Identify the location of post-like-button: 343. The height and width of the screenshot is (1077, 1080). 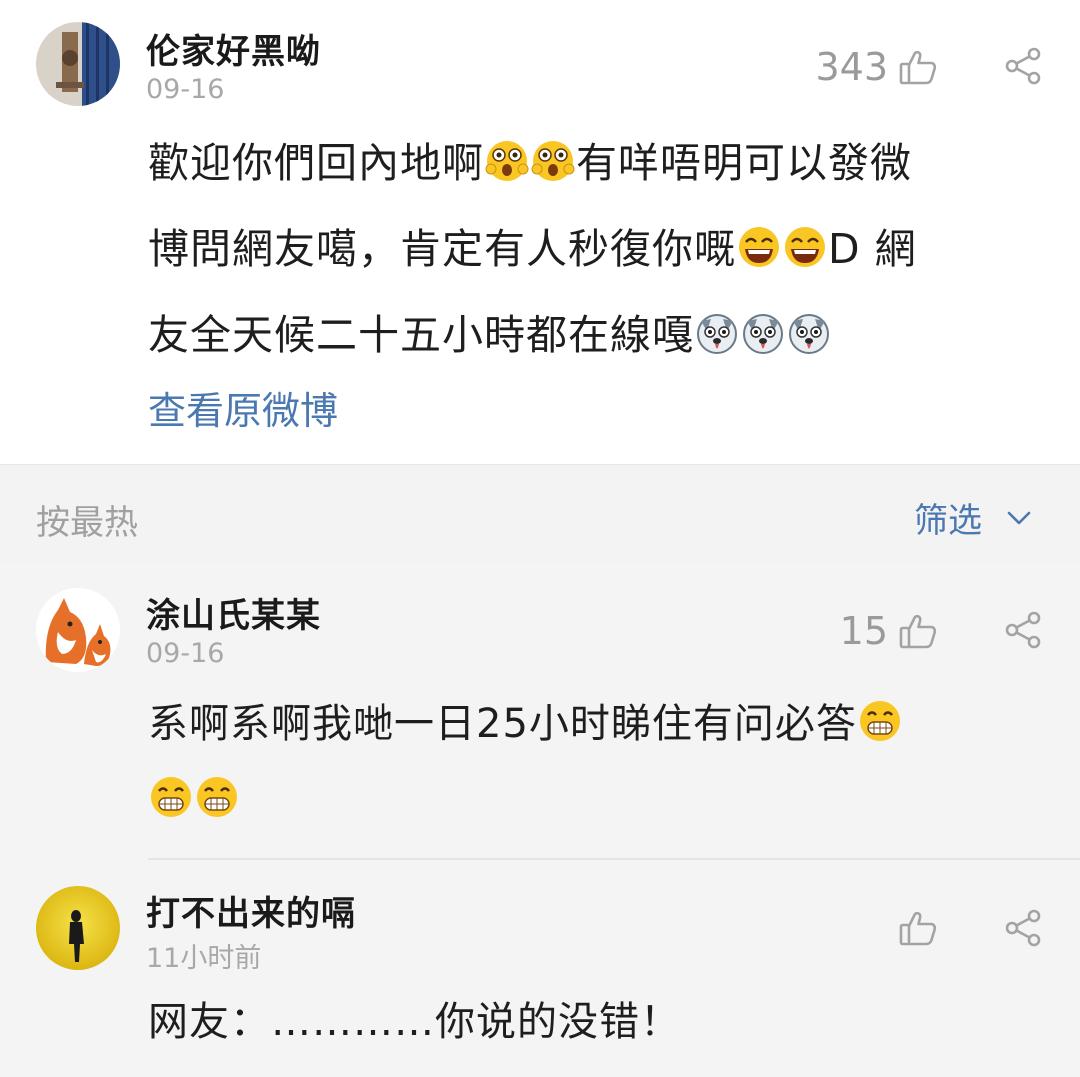
(876, 67).